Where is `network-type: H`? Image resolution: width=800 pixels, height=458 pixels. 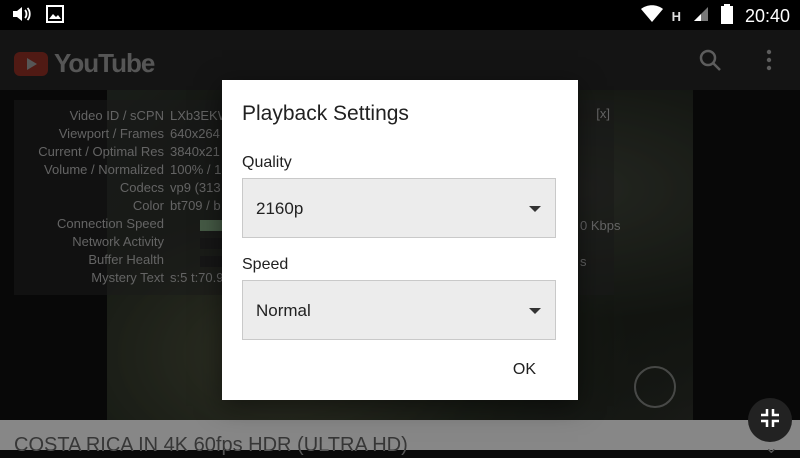 network-type: H is located at coordinates (676, 16).